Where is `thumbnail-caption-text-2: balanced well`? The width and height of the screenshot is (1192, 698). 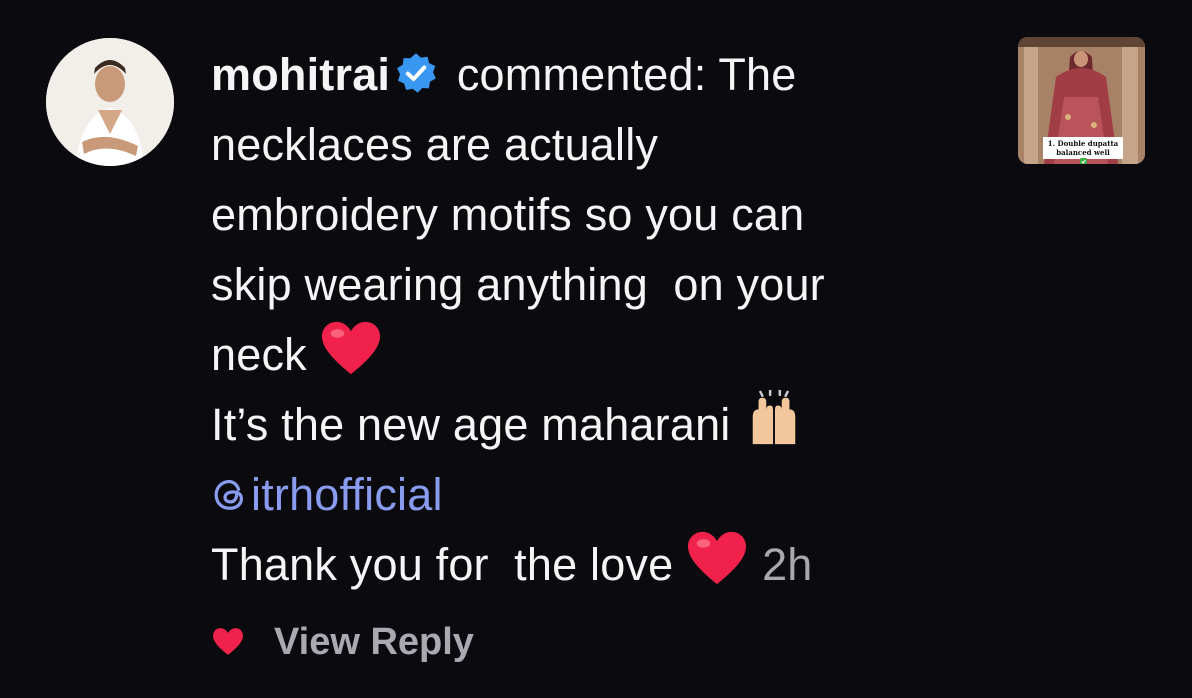 thumbnail-caption-text-2: balanced well is located at coordinates (1083, 152).